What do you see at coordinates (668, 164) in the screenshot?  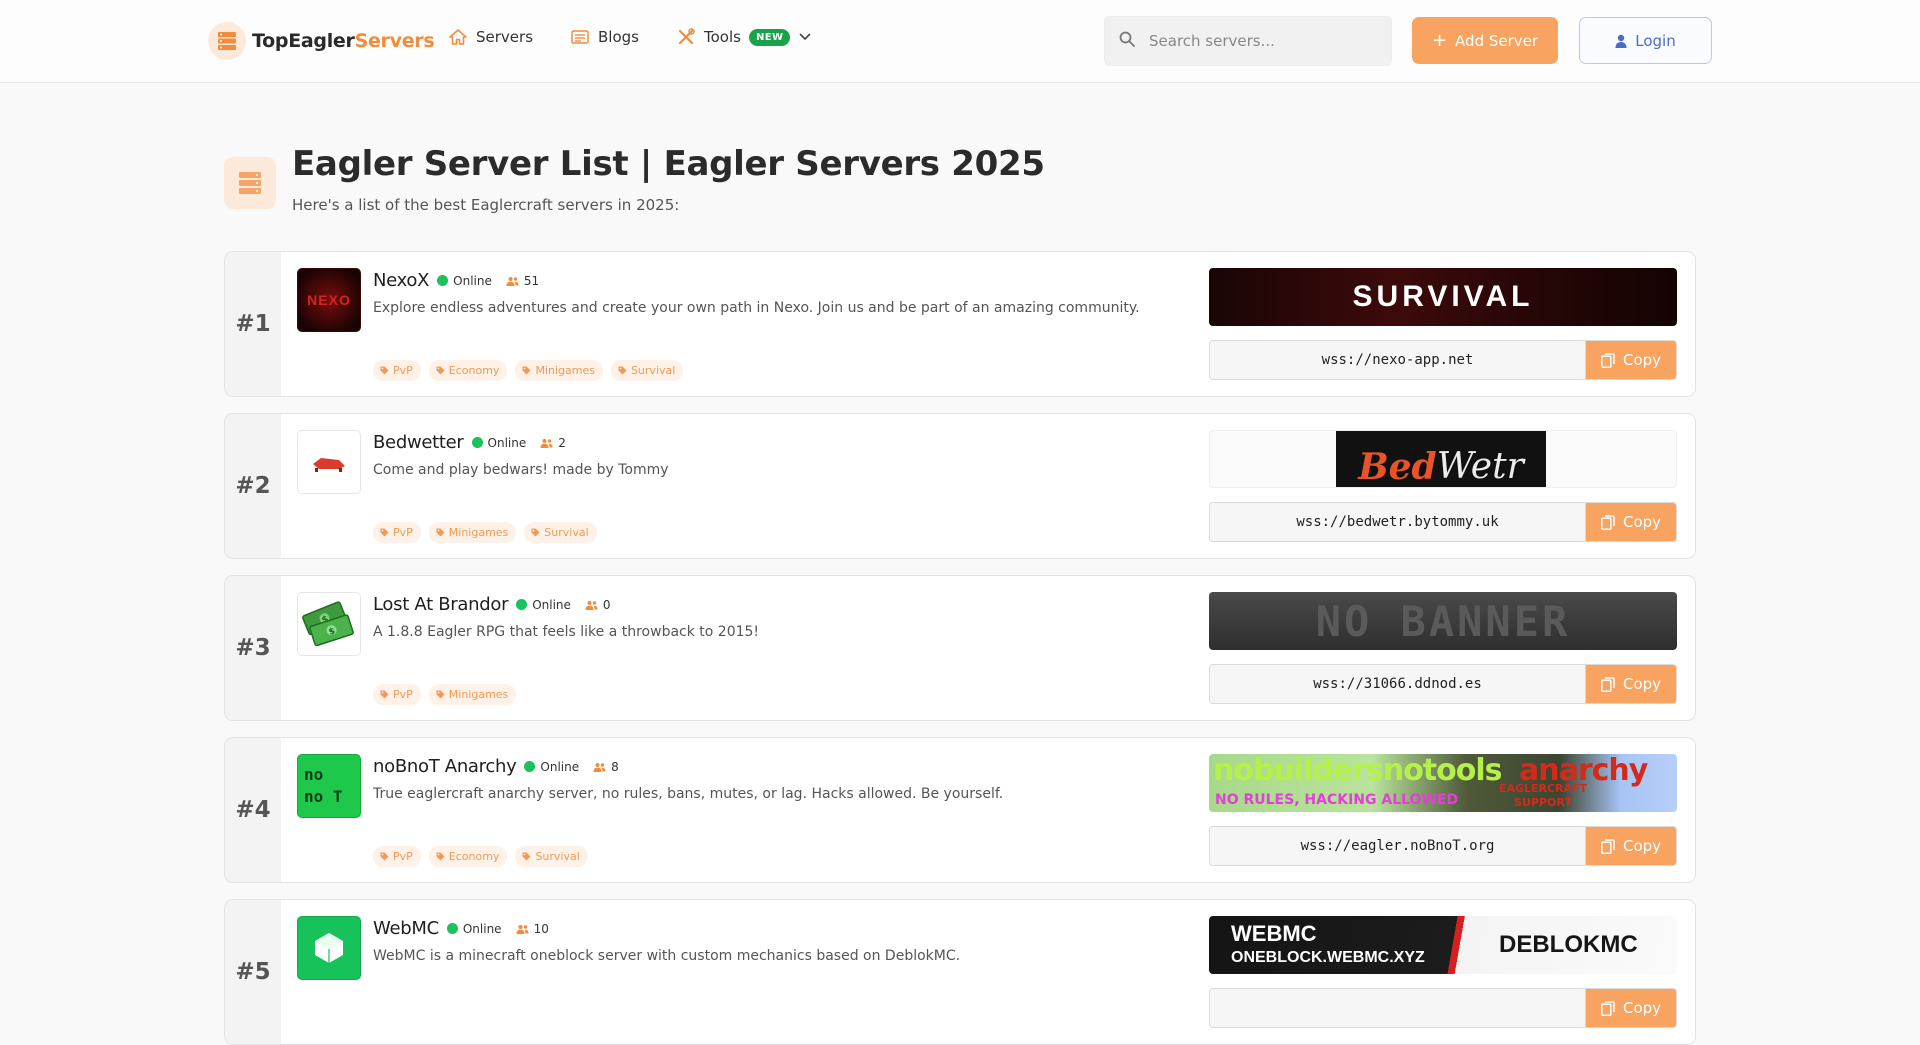 I see `page-title: Eagler Server List | Eagler Servers 2025` at bounding box center [668, 164].